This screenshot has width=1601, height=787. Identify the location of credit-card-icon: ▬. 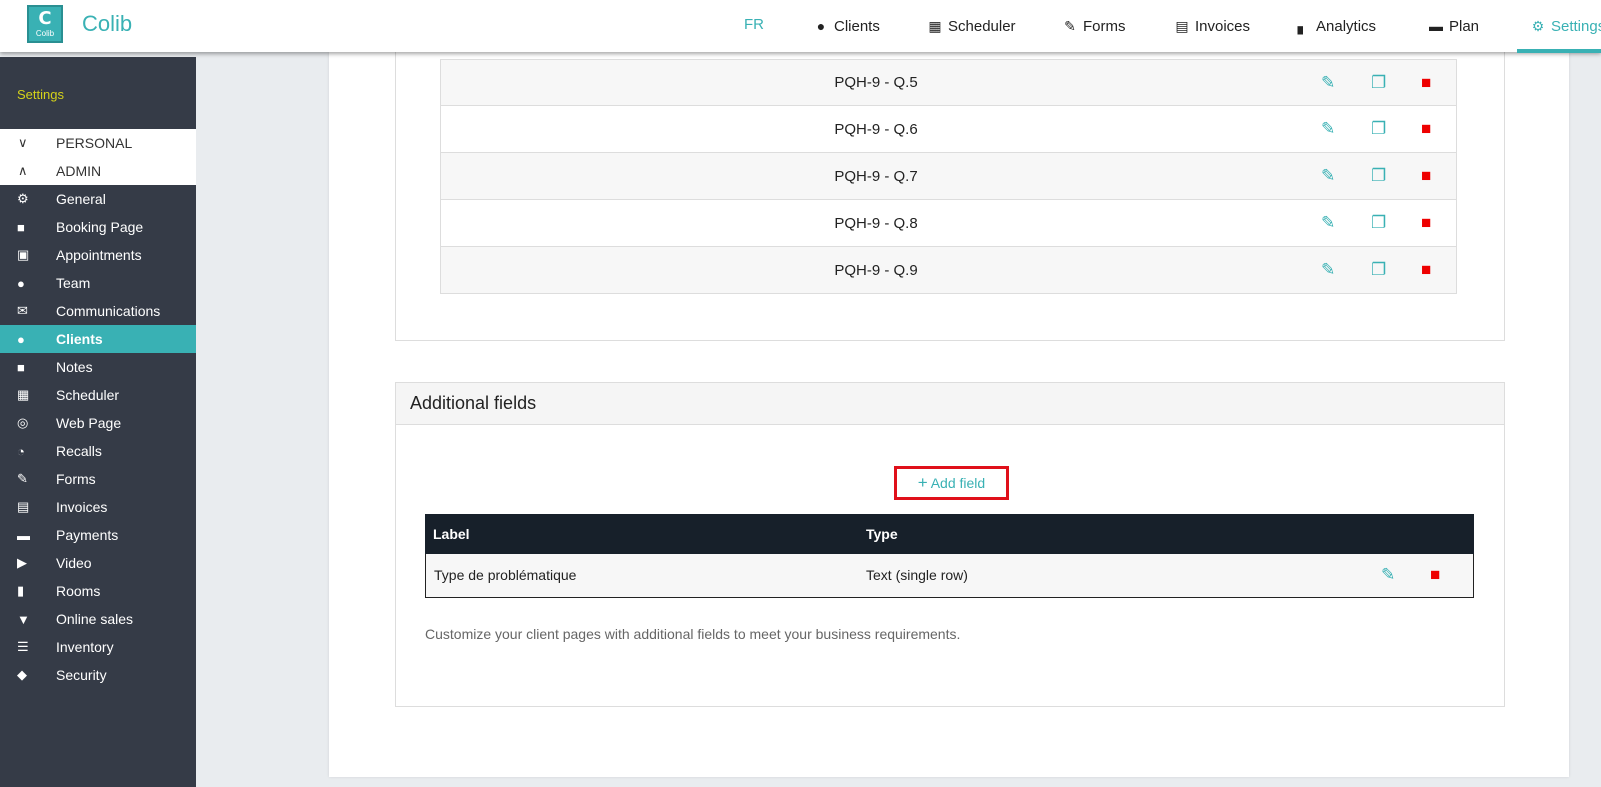
(23, 535).